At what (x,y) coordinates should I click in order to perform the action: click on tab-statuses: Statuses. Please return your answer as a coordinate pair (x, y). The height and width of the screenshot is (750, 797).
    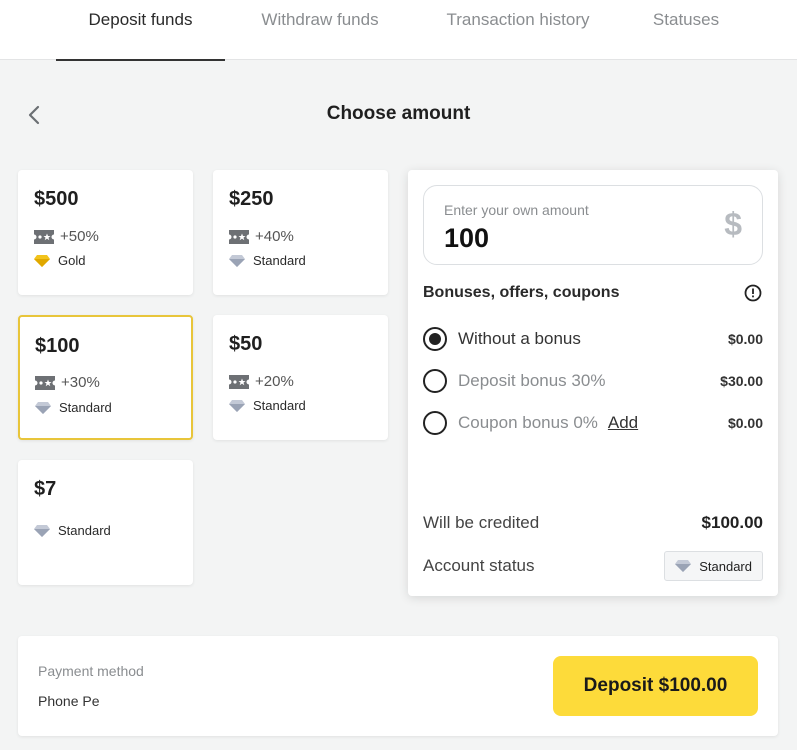
    Looking at the image, I should click on (686, 30).